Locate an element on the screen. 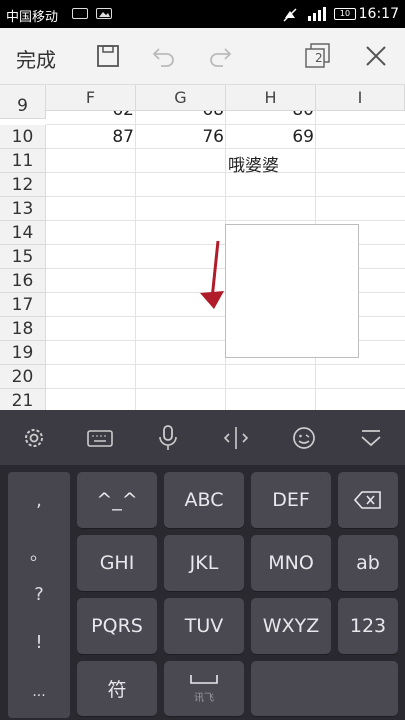 The width and height of the screenshot is (405, 720). cell-value: 87 is located at coordinates (90, 137).